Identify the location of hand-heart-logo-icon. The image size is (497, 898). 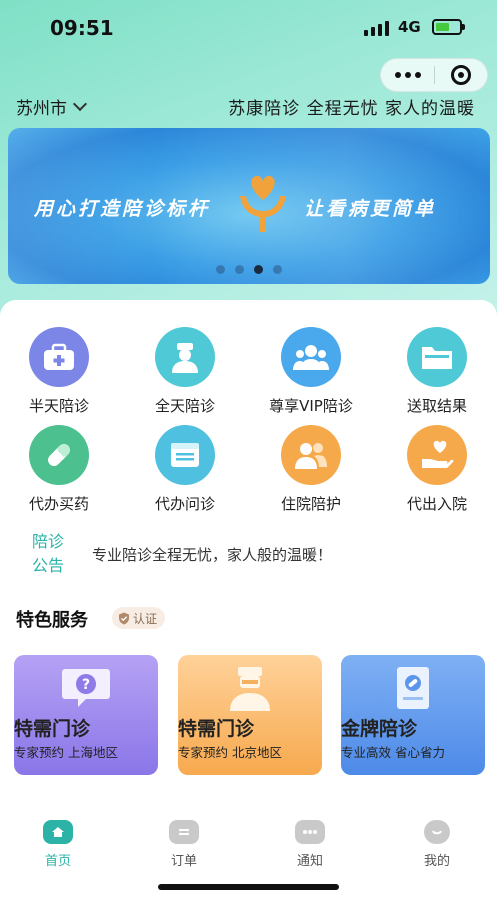
(263, 203).